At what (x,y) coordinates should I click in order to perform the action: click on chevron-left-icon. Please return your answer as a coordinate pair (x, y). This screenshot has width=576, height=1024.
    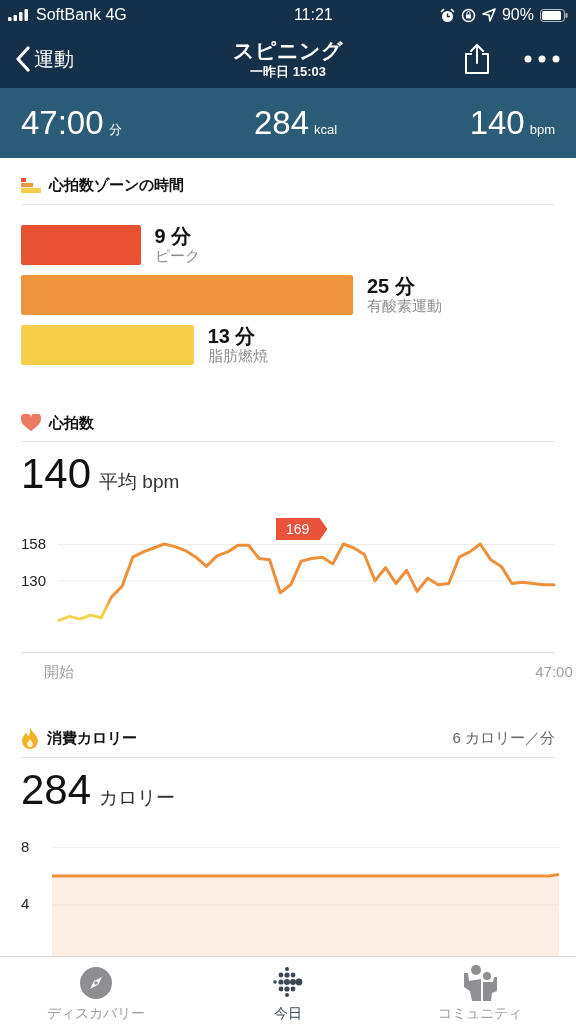
    Looking at the image, I should click on (23, 59).